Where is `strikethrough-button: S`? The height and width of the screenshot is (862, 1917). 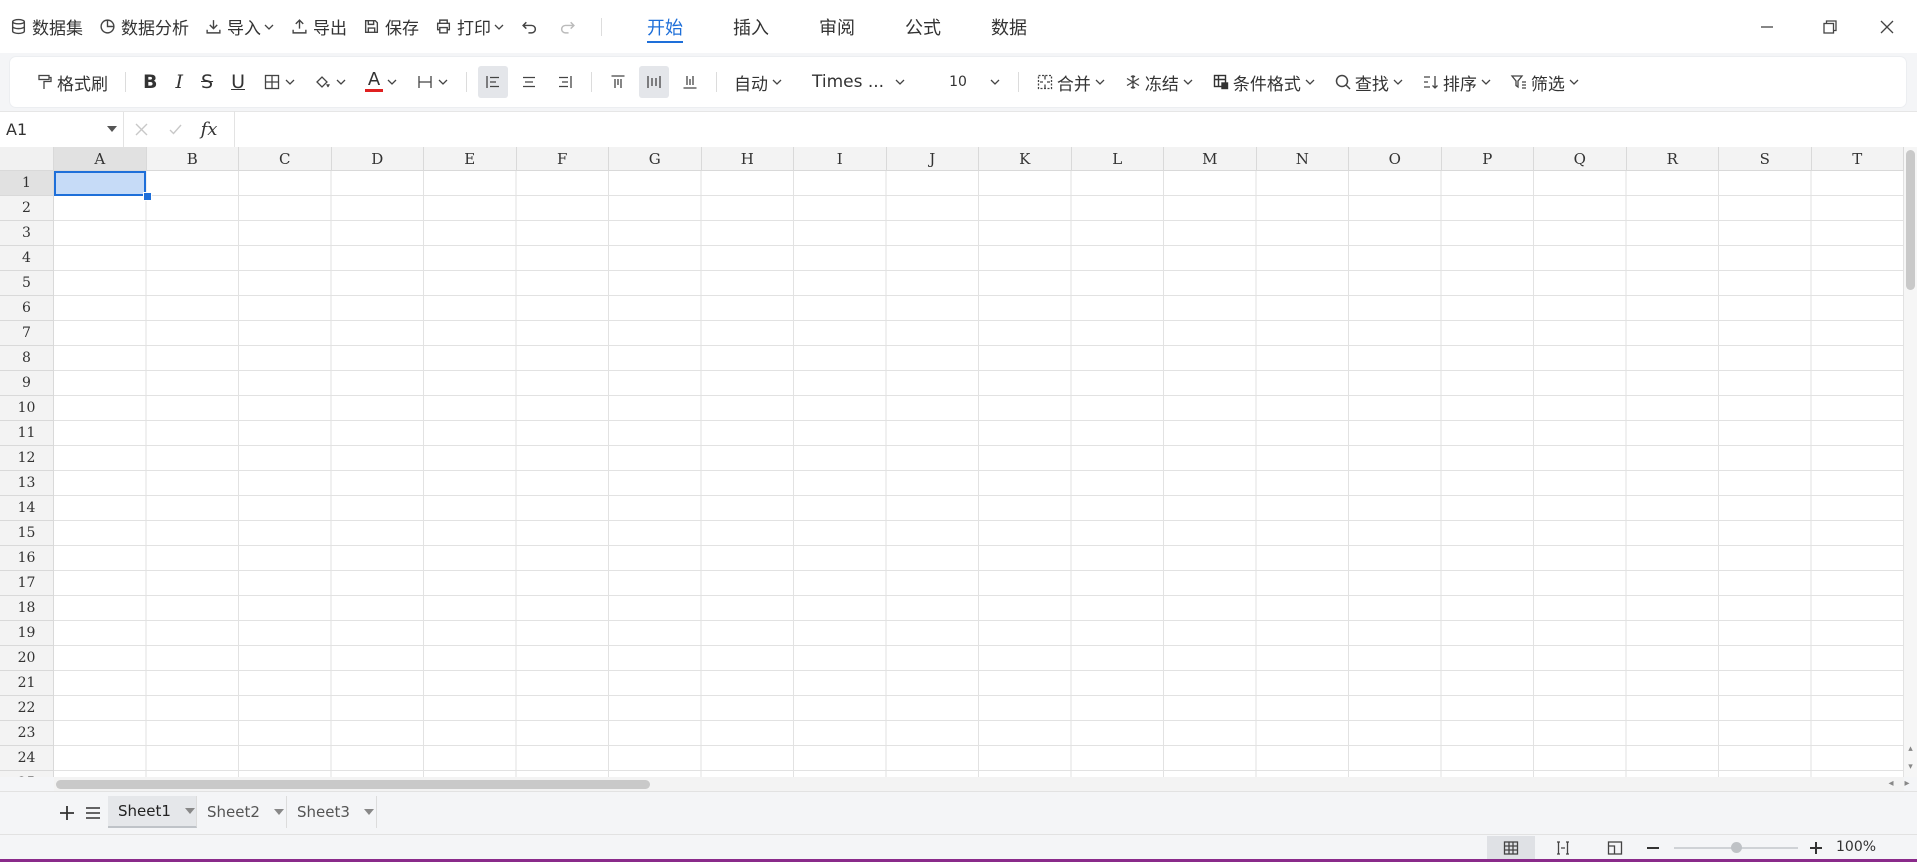
strikethrough-button: S is located at coordinates (207, 82).